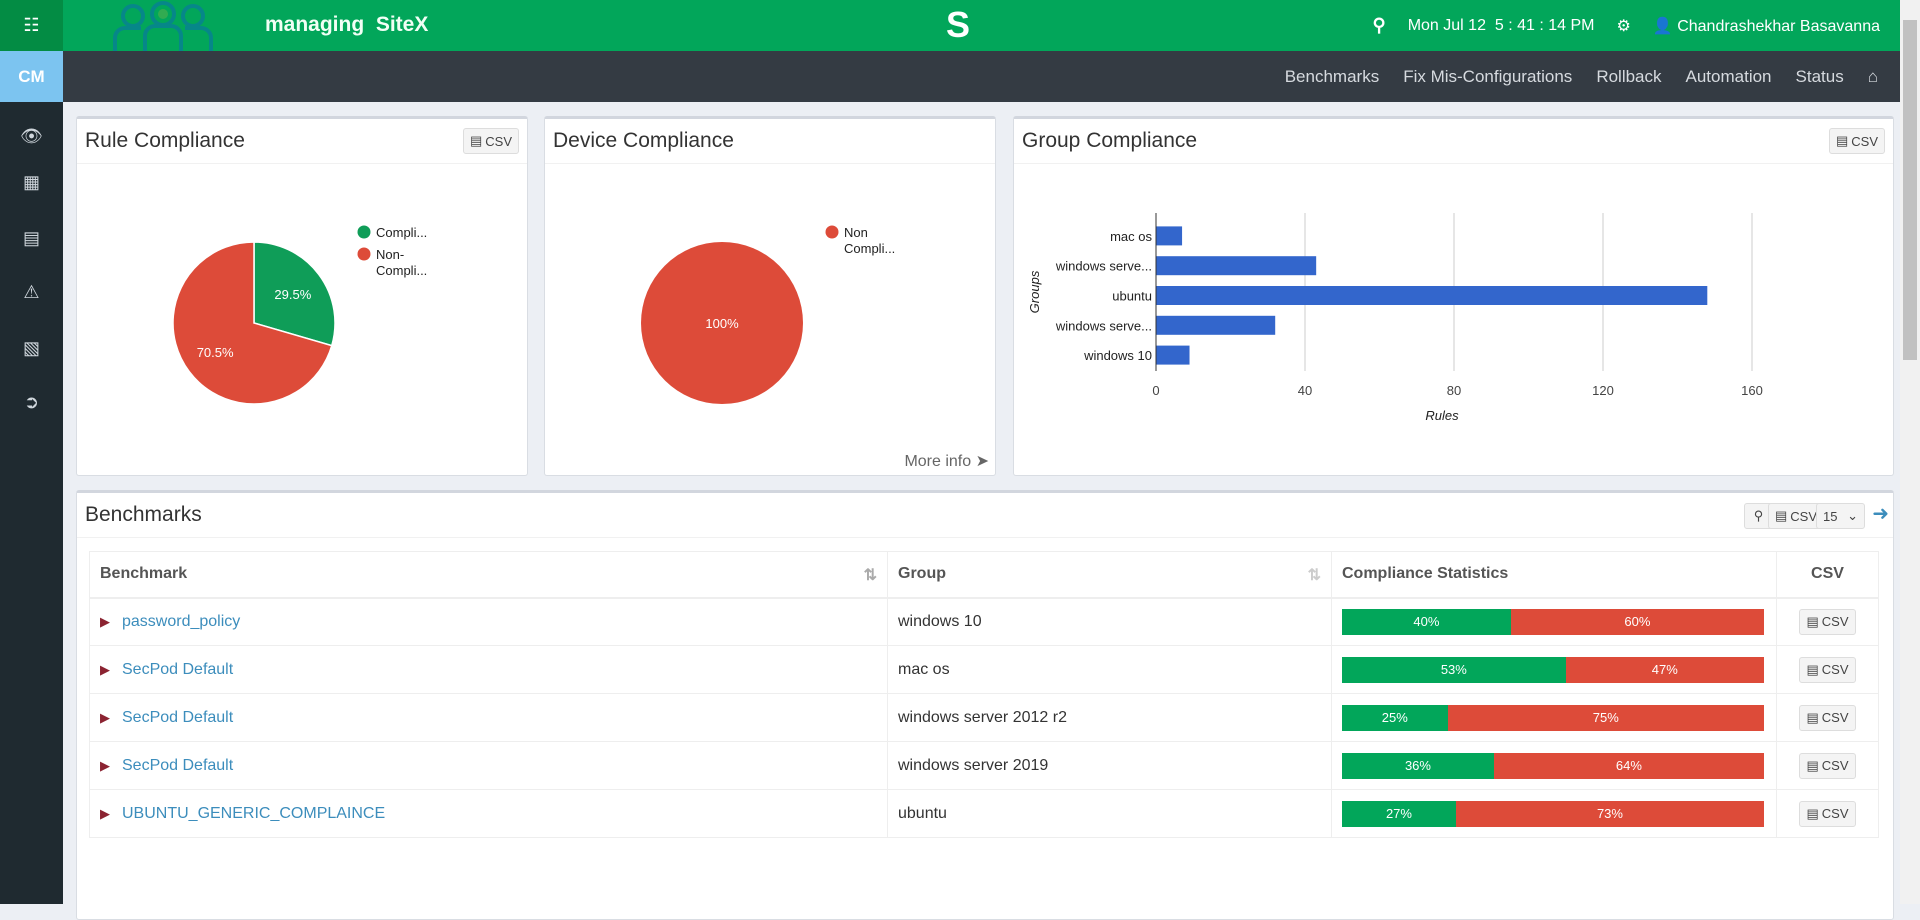  I want to click on datetime: Mon Jul 12 5 : 41 : 14 PM, so click(1501, 25).